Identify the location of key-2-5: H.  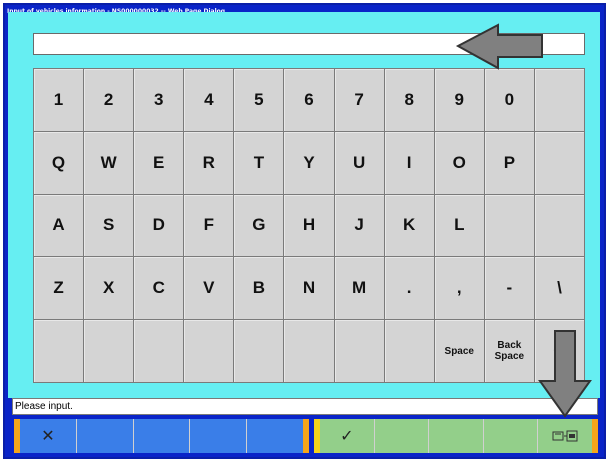
(309, 225).